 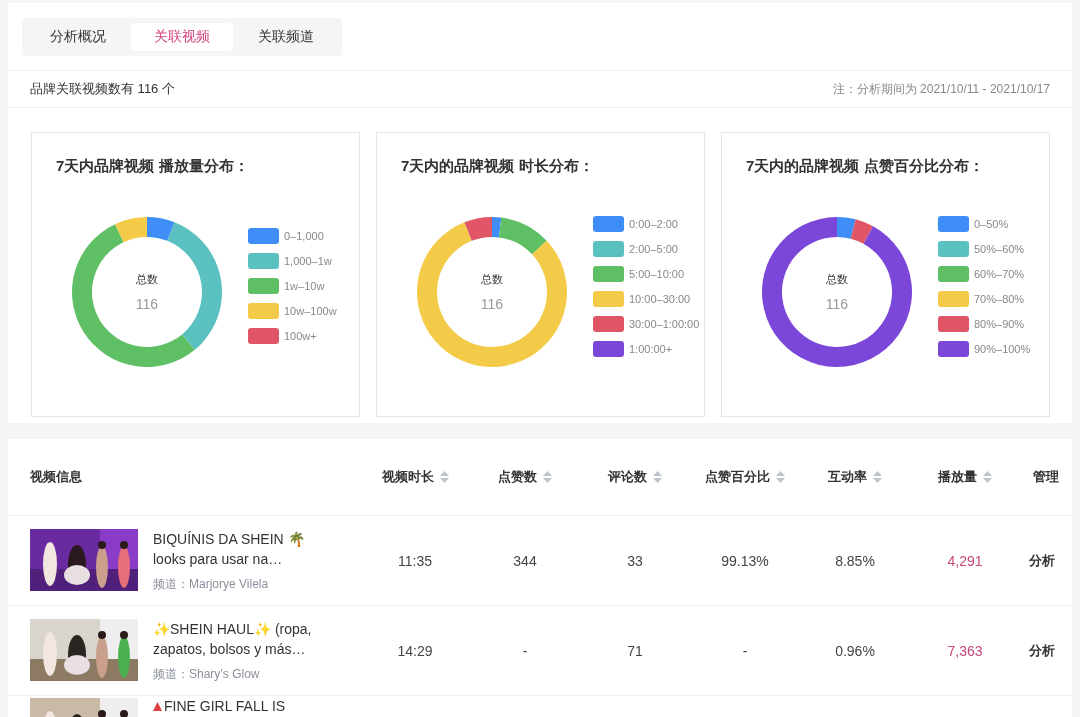 I want to click on legend-label: 60%–70%, so click(x=999, y=273).